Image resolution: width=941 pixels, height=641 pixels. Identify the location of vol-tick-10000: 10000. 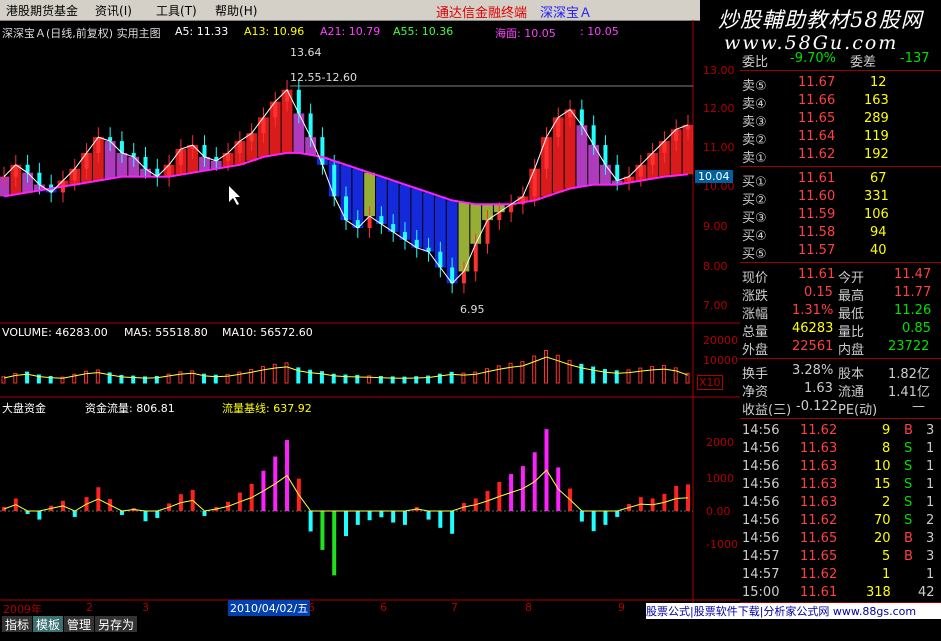
(720, 360).